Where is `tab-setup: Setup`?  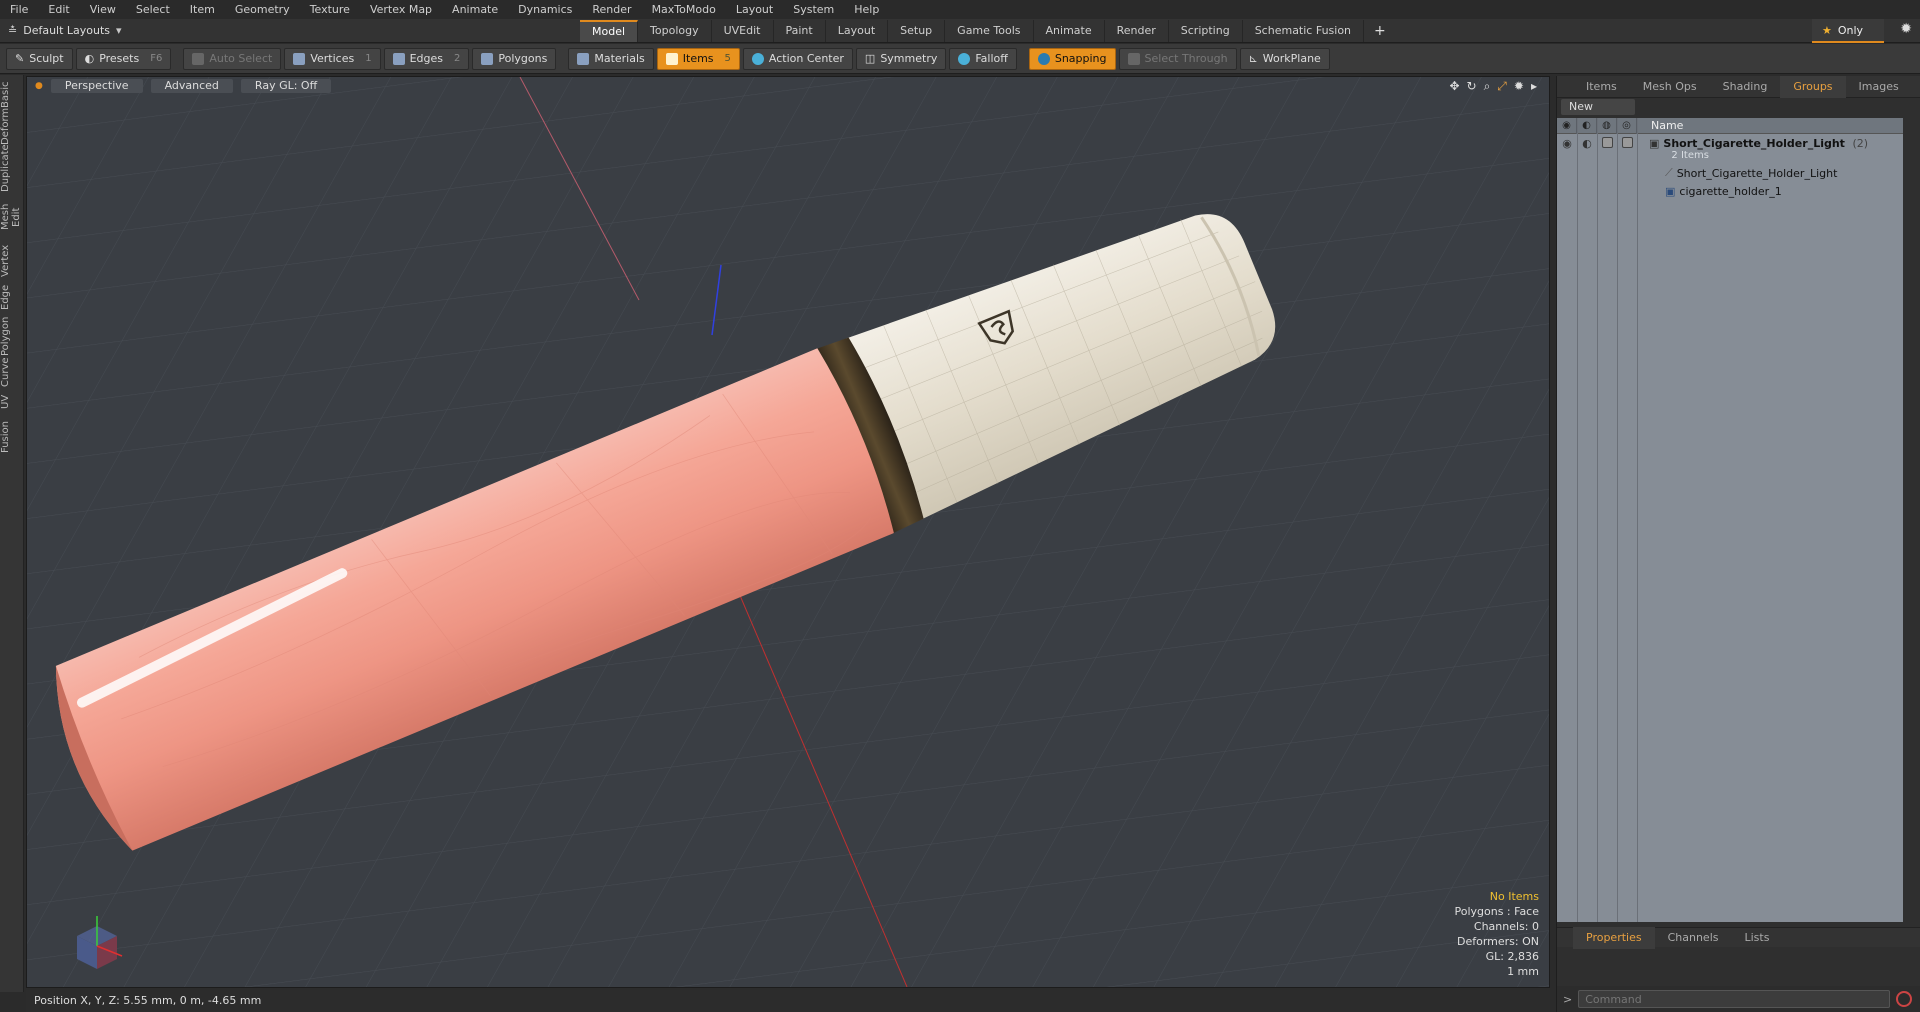 tab-setup: Setup is located at coordinates (917, 30).